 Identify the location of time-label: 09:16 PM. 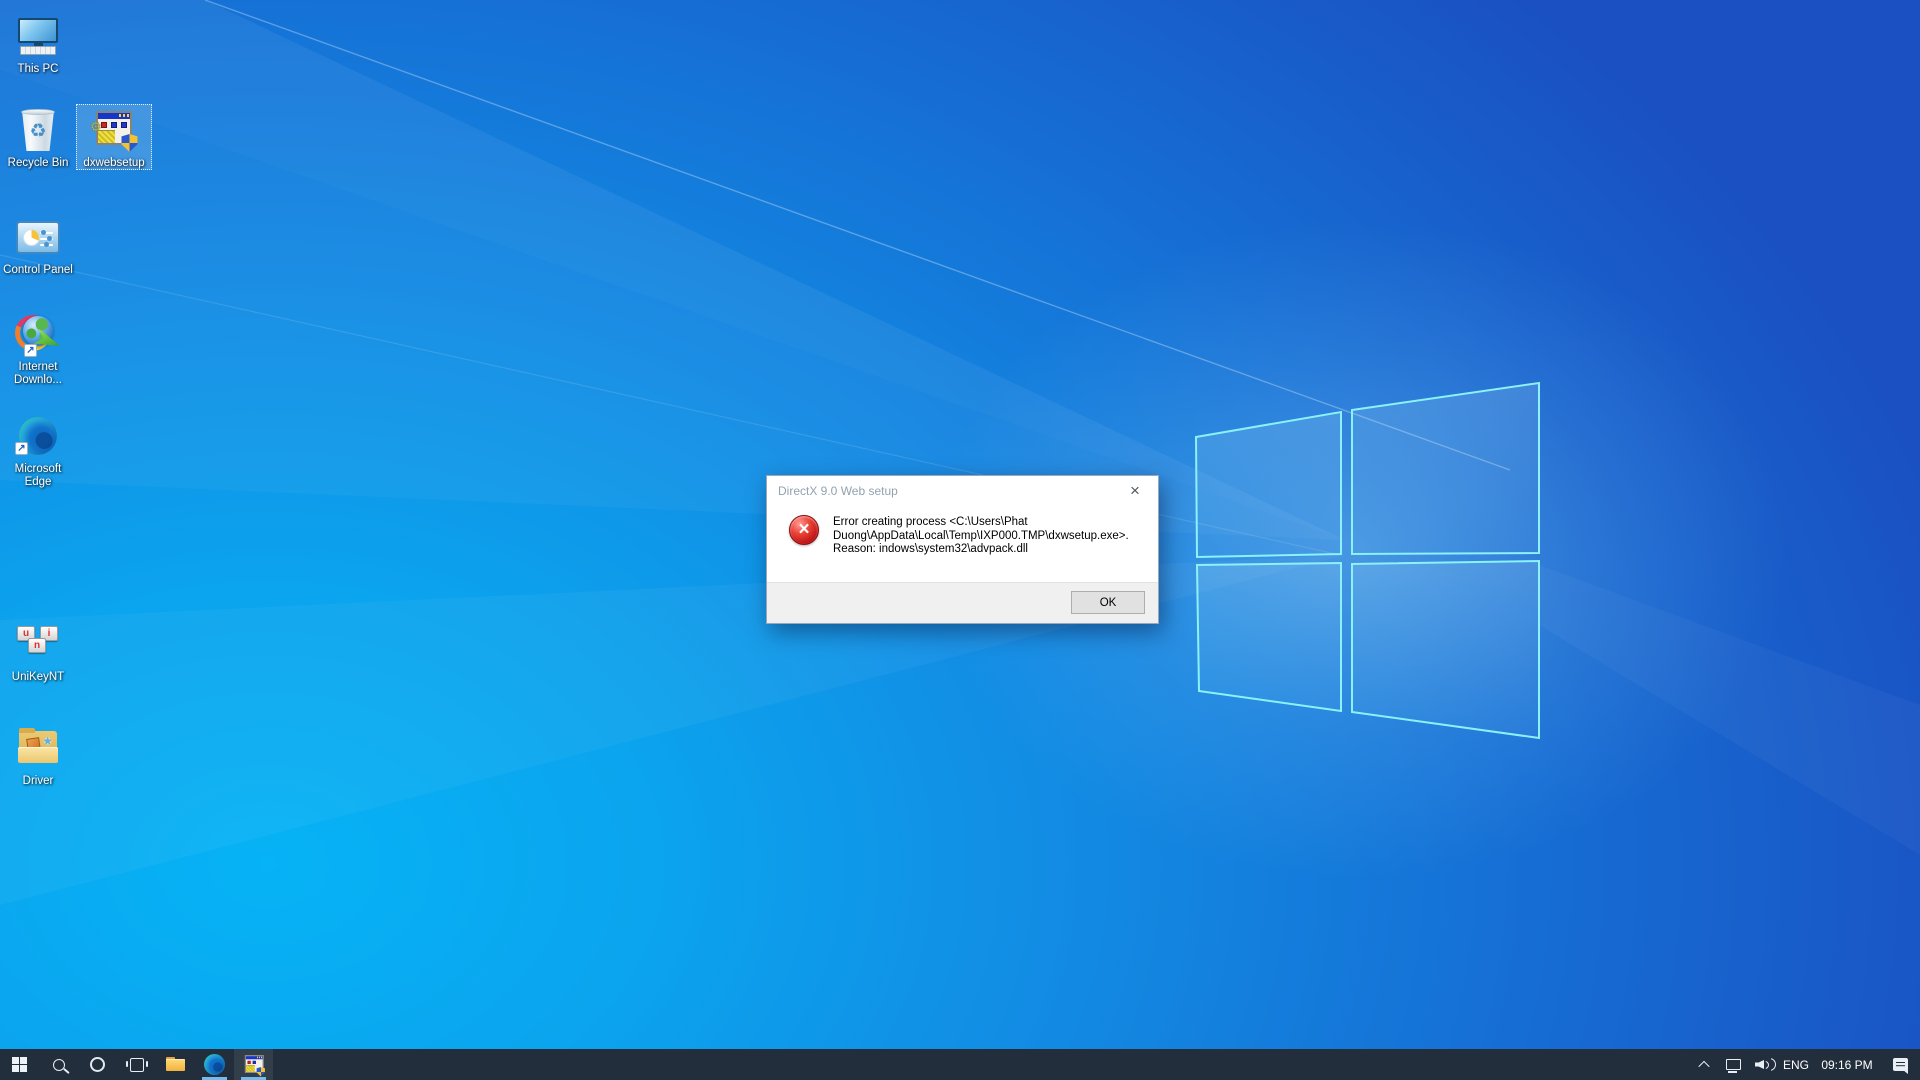
(1847, 1064).